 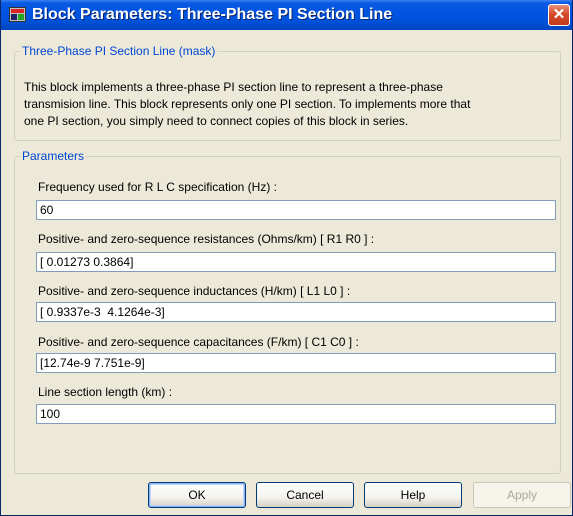 What do you see at coordinates (105, 392) in the screenshot?
I see `length-label: Line section length (km) :` at bounding box center [105, 392].